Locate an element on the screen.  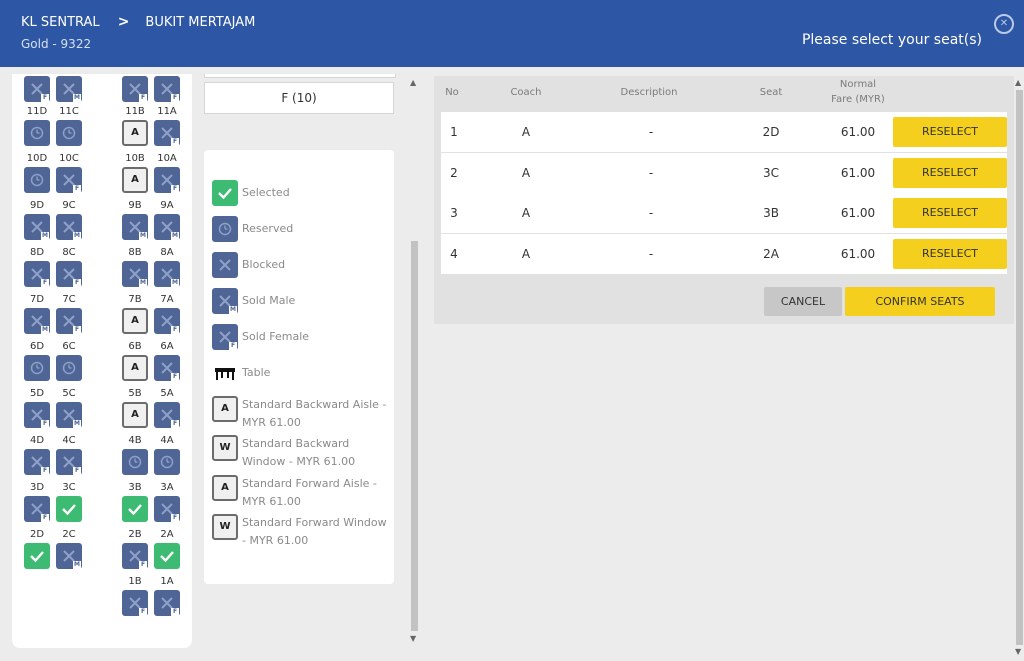
legend-item: M Sold Male is located at coordinates (302, 301).